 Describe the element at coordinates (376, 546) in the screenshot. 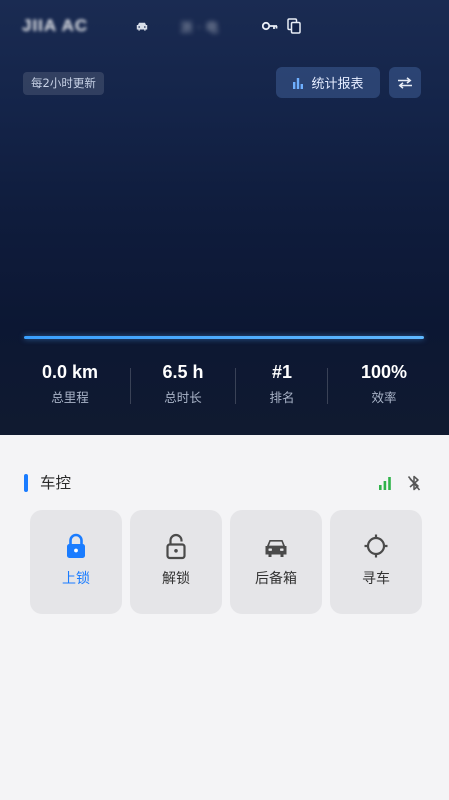

I see `locate-icon` at that location.